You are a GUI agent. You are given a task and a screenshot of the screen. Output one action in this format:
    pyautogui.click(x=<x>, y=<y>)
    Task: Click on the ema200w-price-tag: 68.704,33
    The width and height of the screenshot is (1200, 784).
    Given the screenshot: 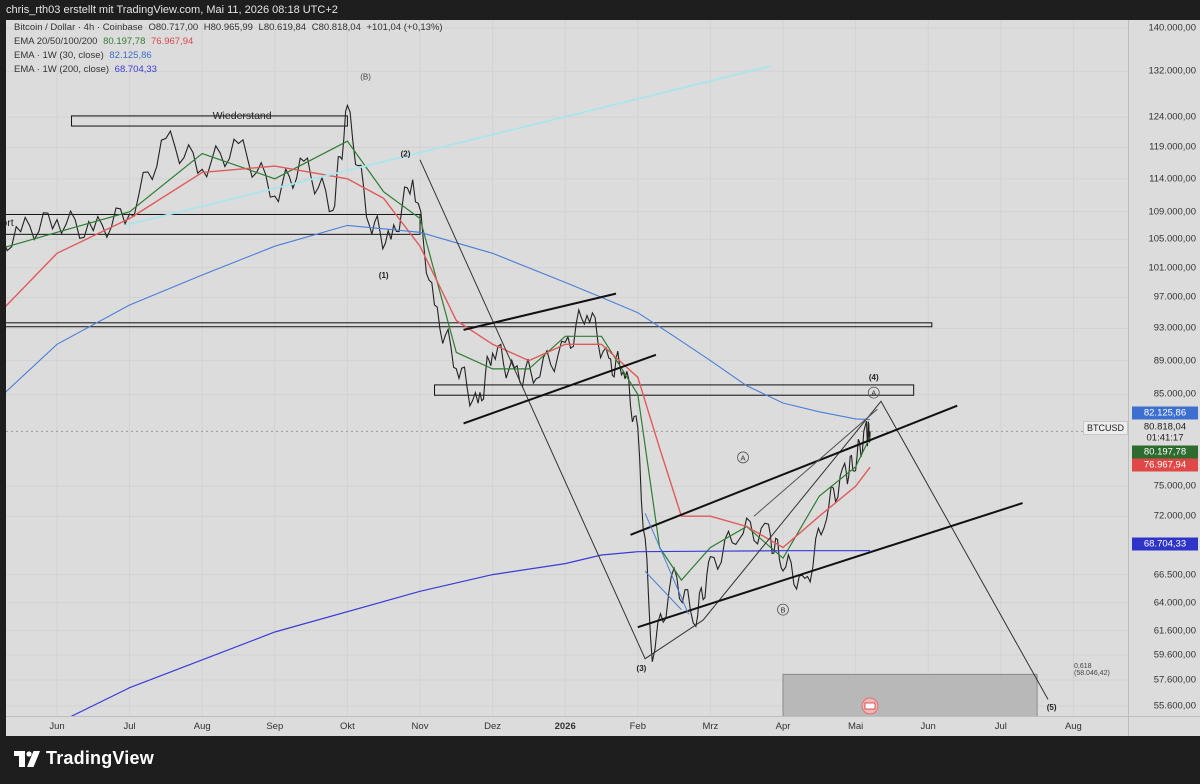 What is the action you would take?
    pyautogui.click(x=1165, y=544)
    